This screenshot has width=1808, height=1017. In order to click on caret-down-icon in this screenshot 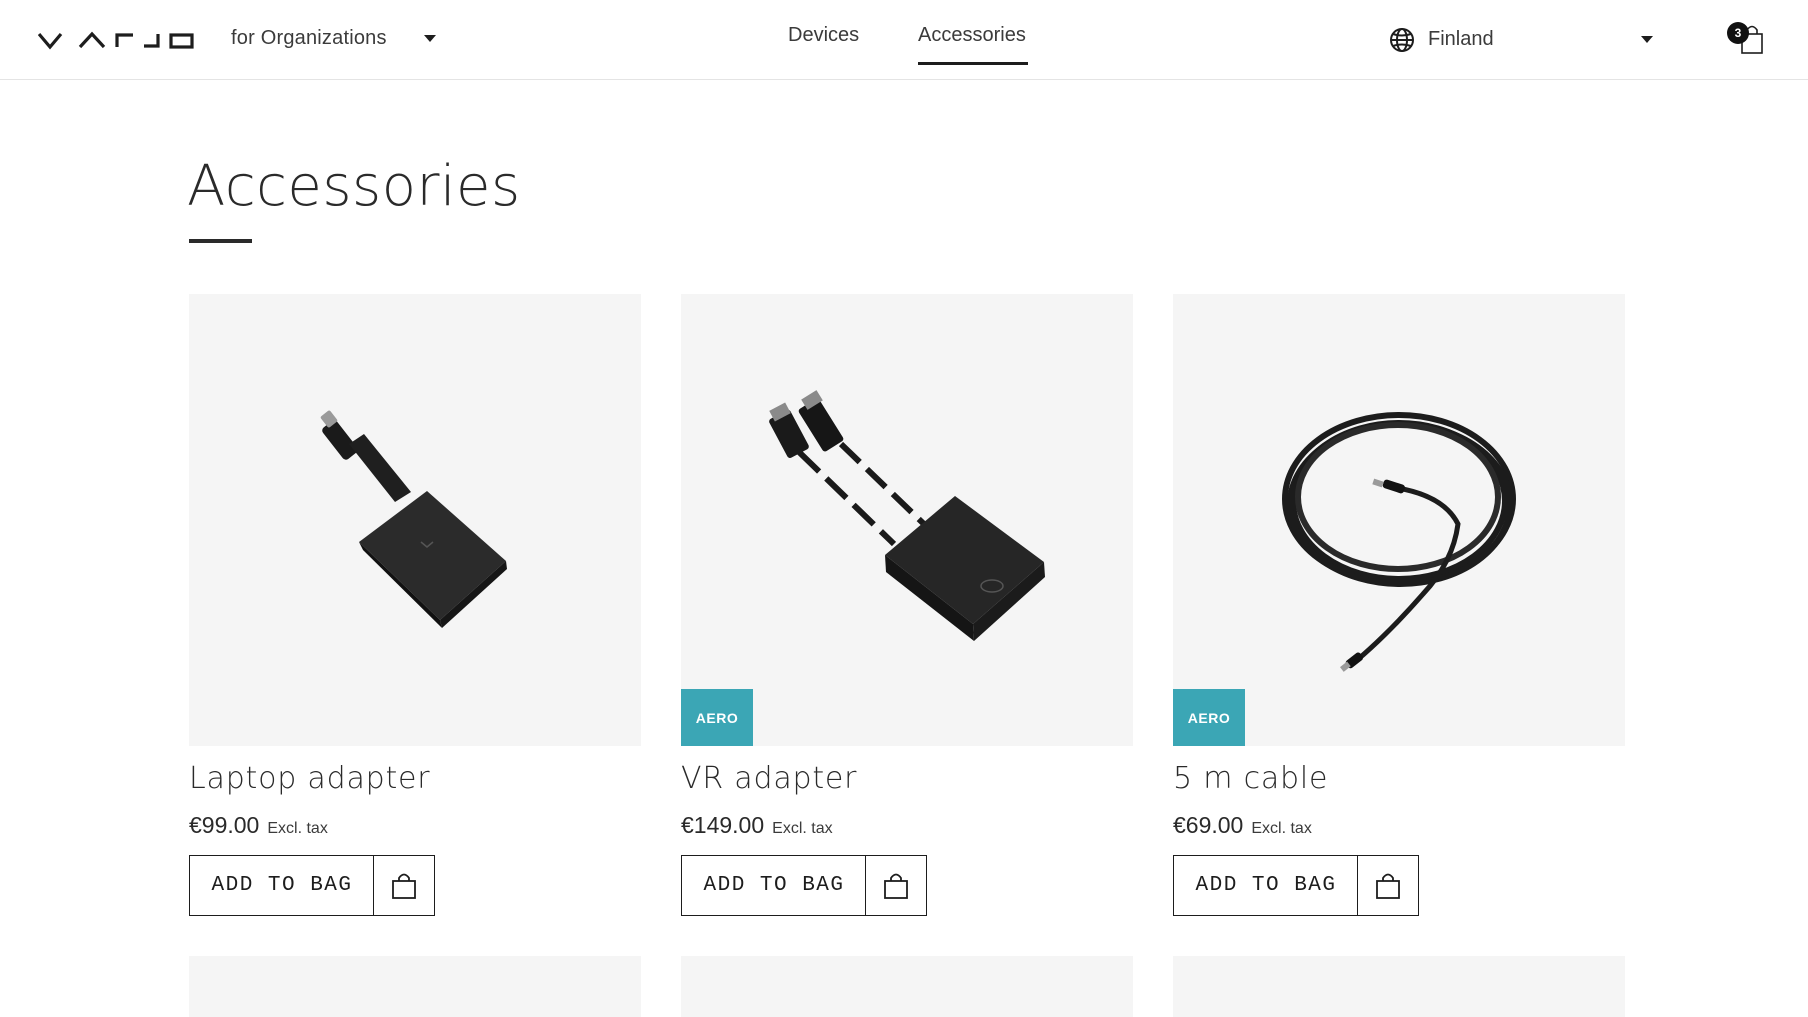, I will do `click(1647, 39)`.